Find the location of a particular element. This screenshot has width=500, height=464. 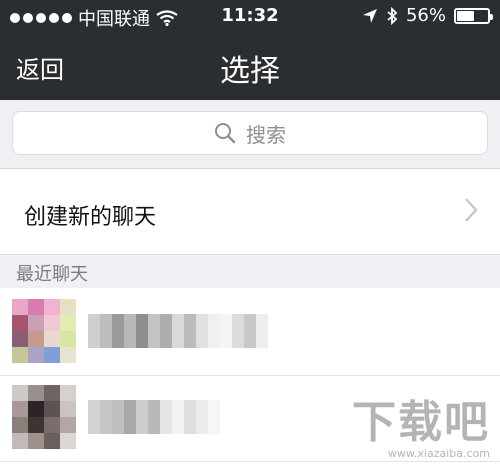

status-bar: 中国联通 11:32 56% is located at coordinates (250, 16).